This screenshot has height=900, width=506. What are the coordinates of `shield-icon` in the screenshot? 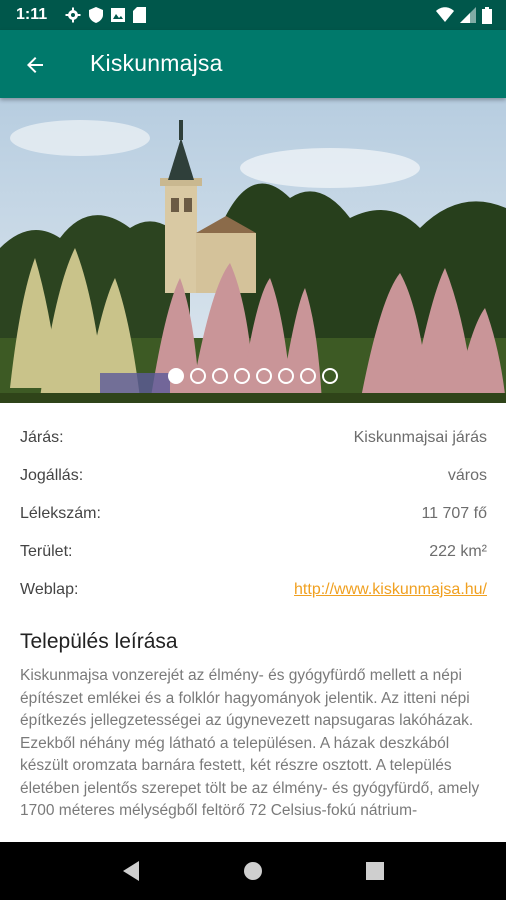 It's located at (96, 15).